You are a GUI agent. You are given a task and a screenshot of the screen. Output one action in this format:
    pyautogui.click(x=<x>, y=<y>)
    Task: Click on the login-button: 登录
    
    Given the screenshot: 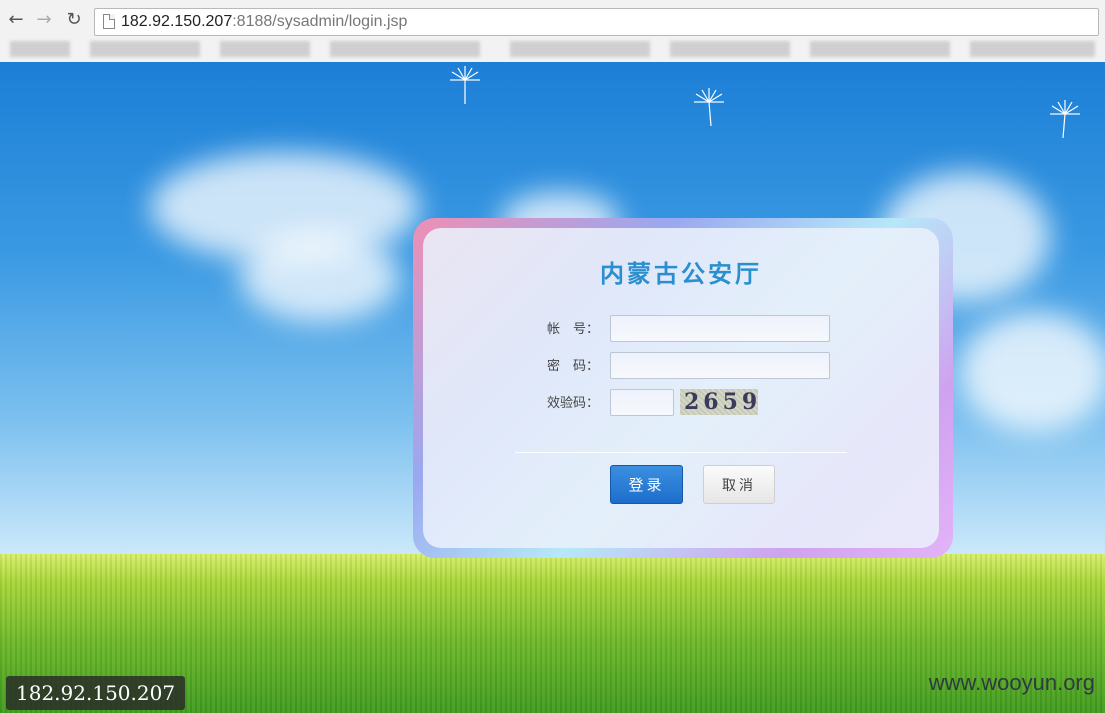 What is the action you would take?
    pyautogui.click(x=646, y=484)
    